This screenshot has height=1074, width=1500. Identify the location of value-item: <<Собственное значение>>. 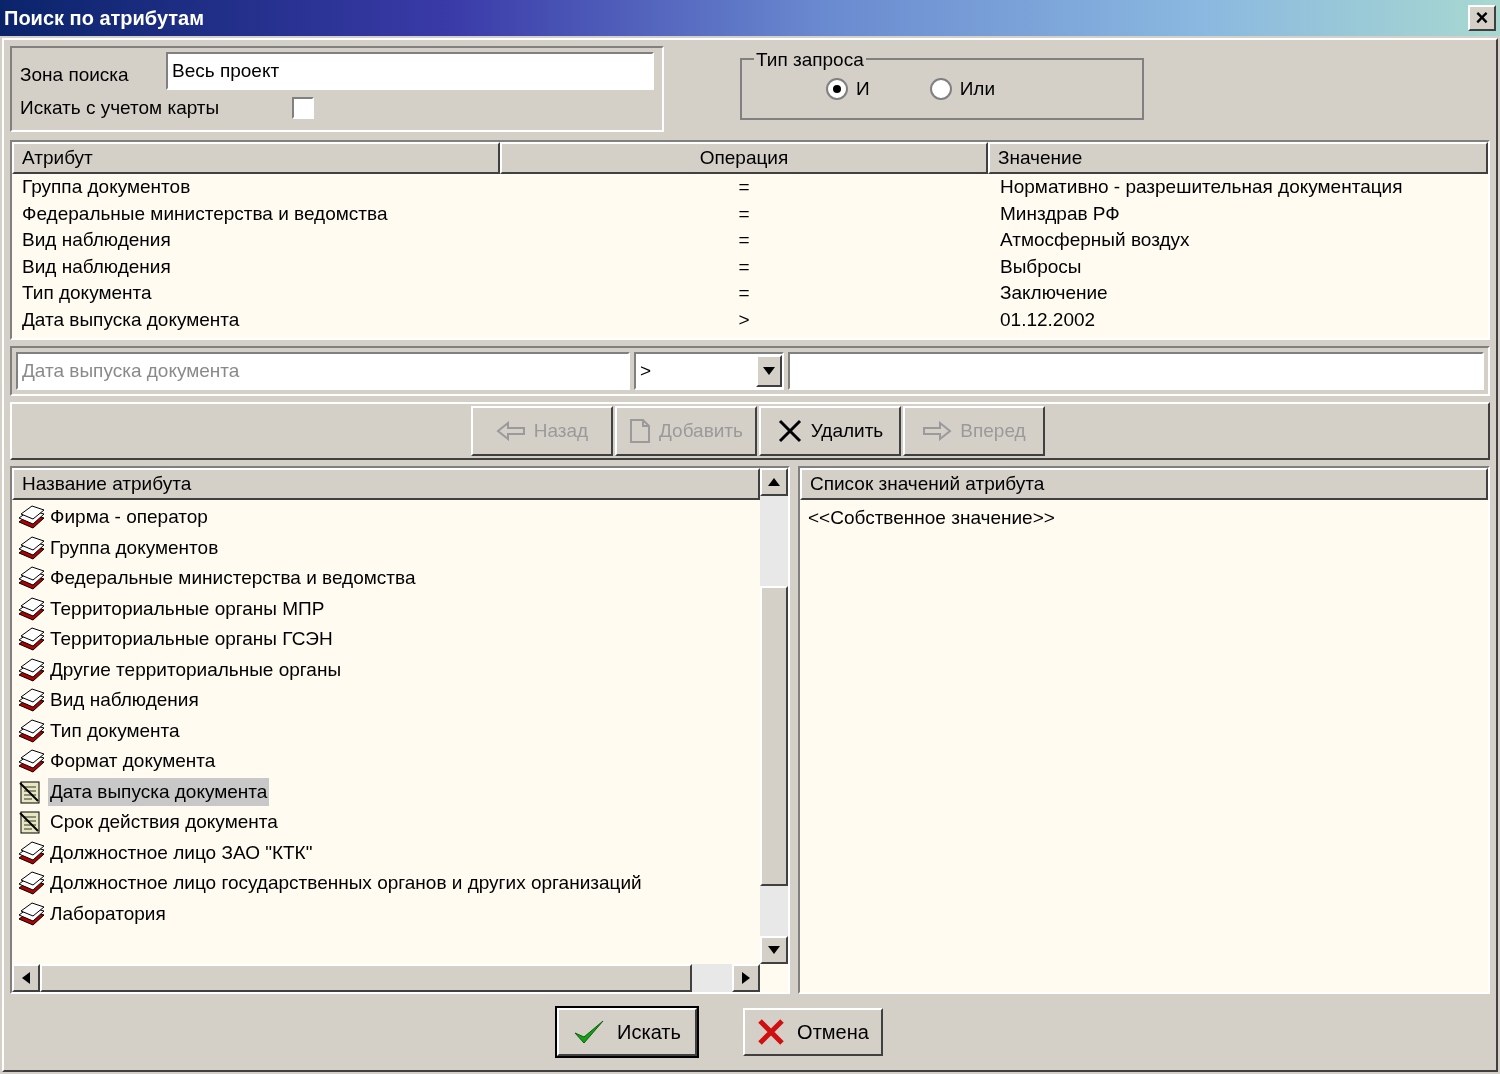
(1144, 516).